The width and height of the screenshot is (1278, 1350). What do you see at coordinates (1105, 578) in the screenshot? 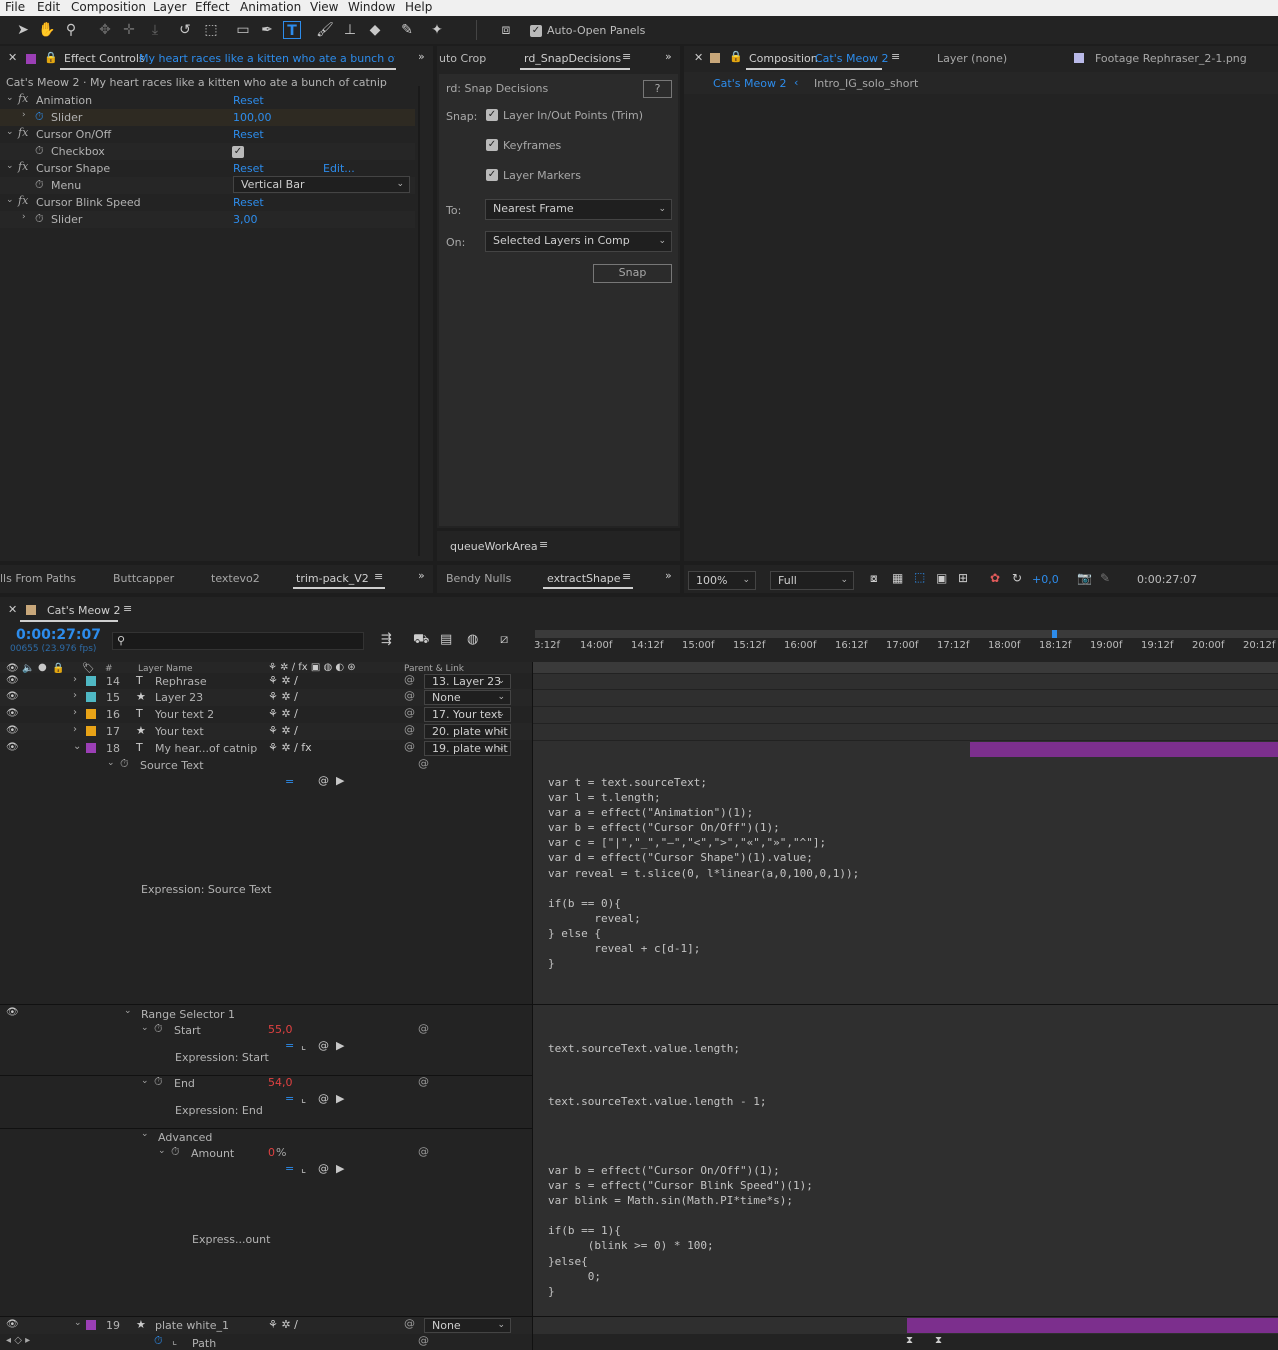
I see `show-snapshot-icon: ✎` at bounding box center [1105, 578].